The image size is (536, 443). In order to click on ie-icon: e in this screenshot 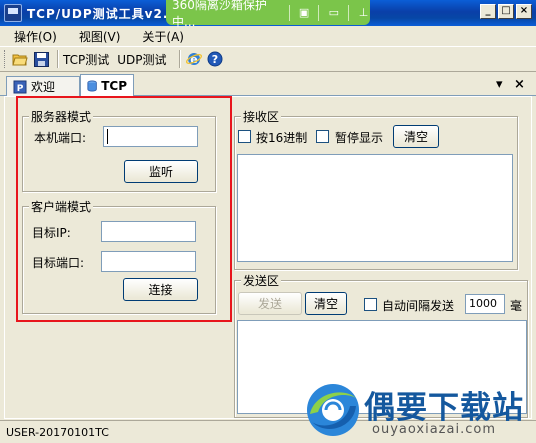, I will do `click(194, 59)`.